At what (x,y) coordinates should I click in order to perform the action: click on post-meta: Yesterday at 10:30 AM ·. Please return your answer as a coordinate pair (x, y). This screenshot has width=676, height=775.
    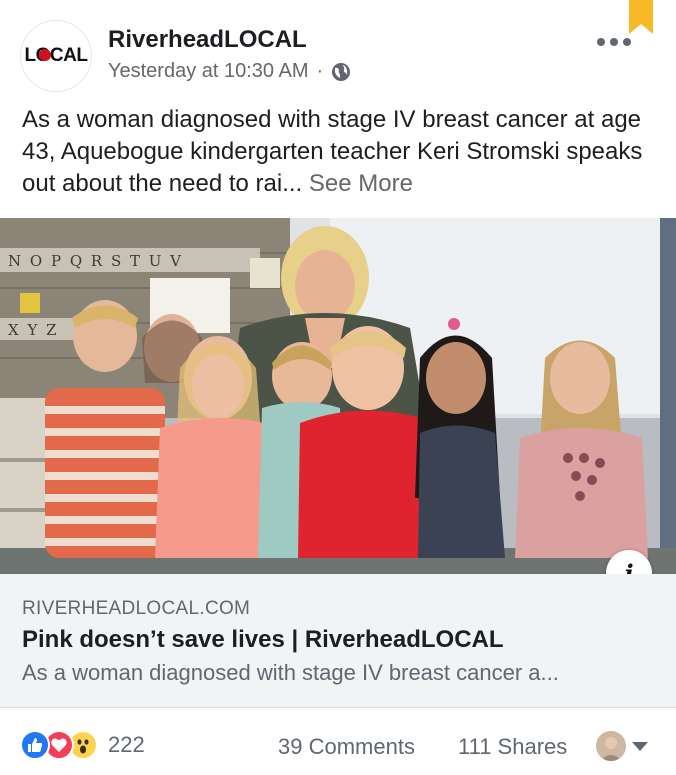
    Looking at the image, I should click on (229, 71).